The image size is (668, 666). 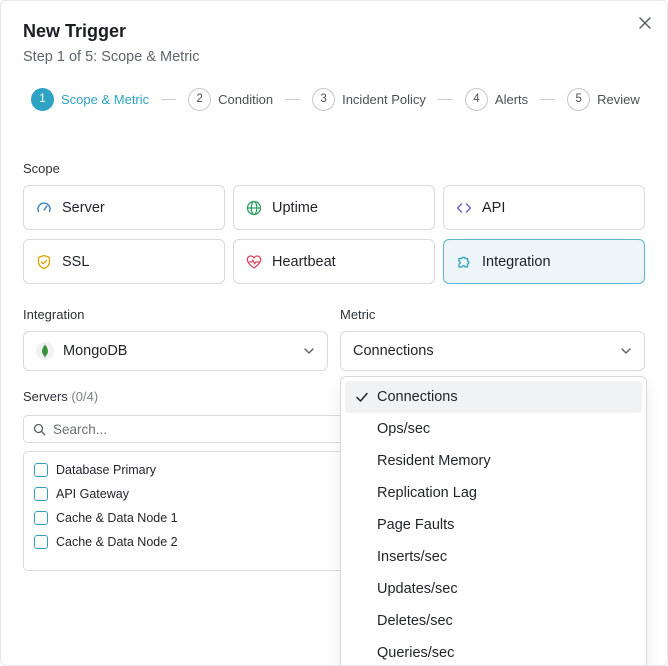 I want to click on server-search-input, so click(x=193, y=429).